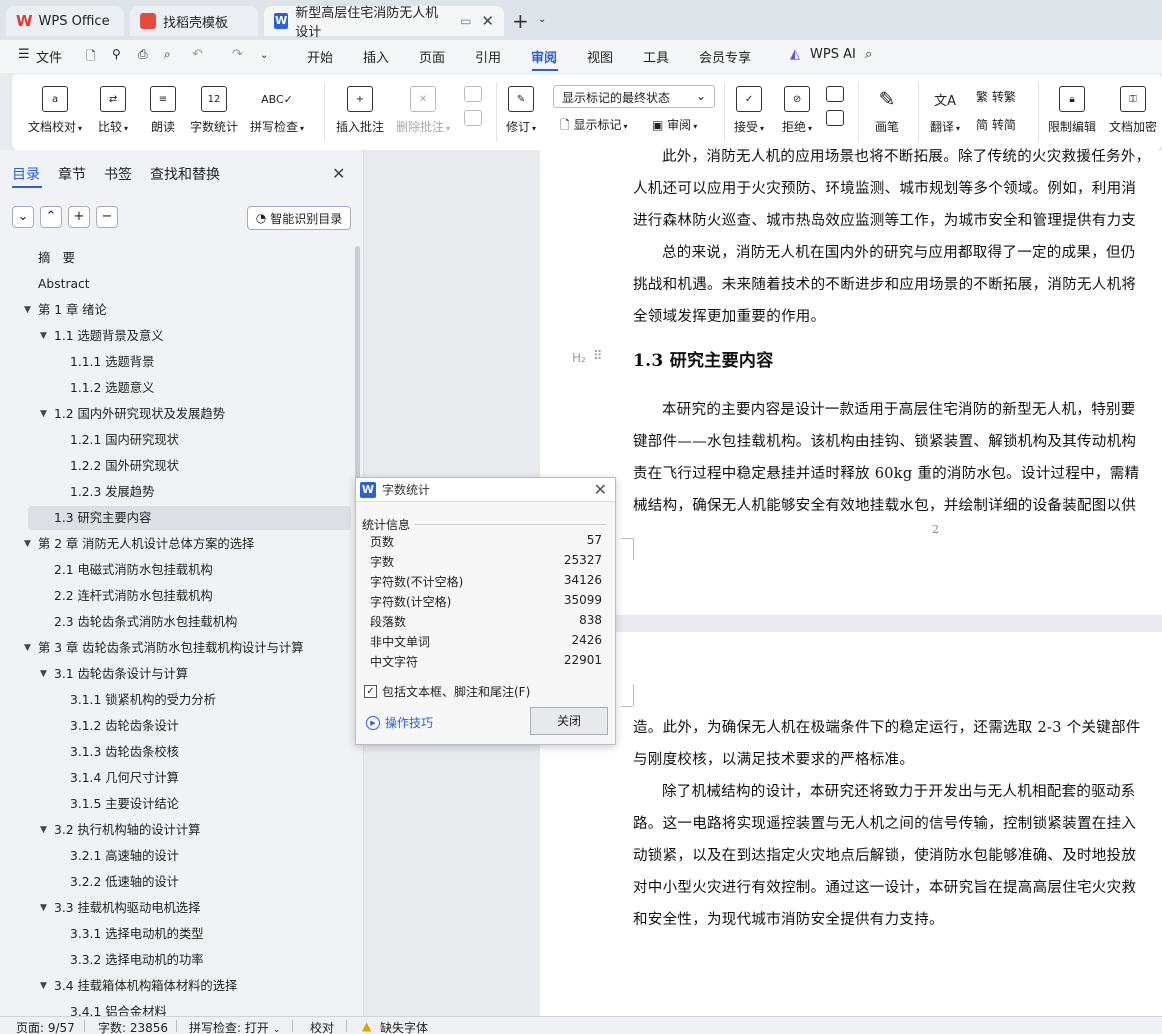  Describe the element at coordinates (120, 830) in the screenshot. I see `toc-item: ▼ 3.2 执行机构轴的设计计算` at that location.